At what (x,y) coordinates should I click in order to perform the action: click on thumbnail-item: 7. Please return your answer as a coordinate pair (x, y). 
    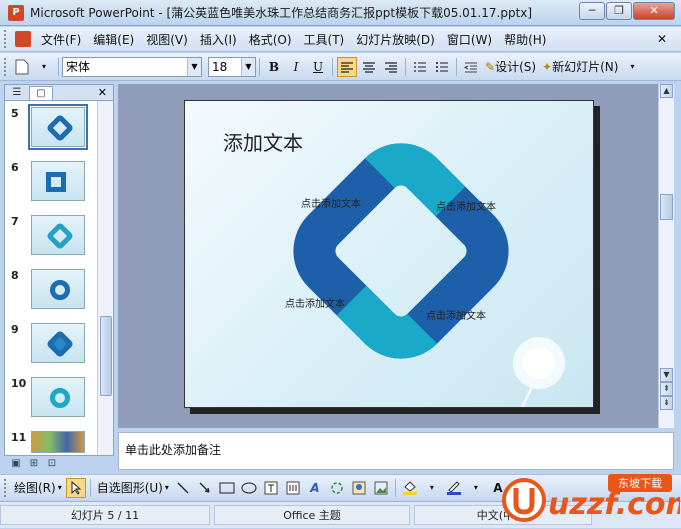
    Looking at the image, I should click on (48, 235).